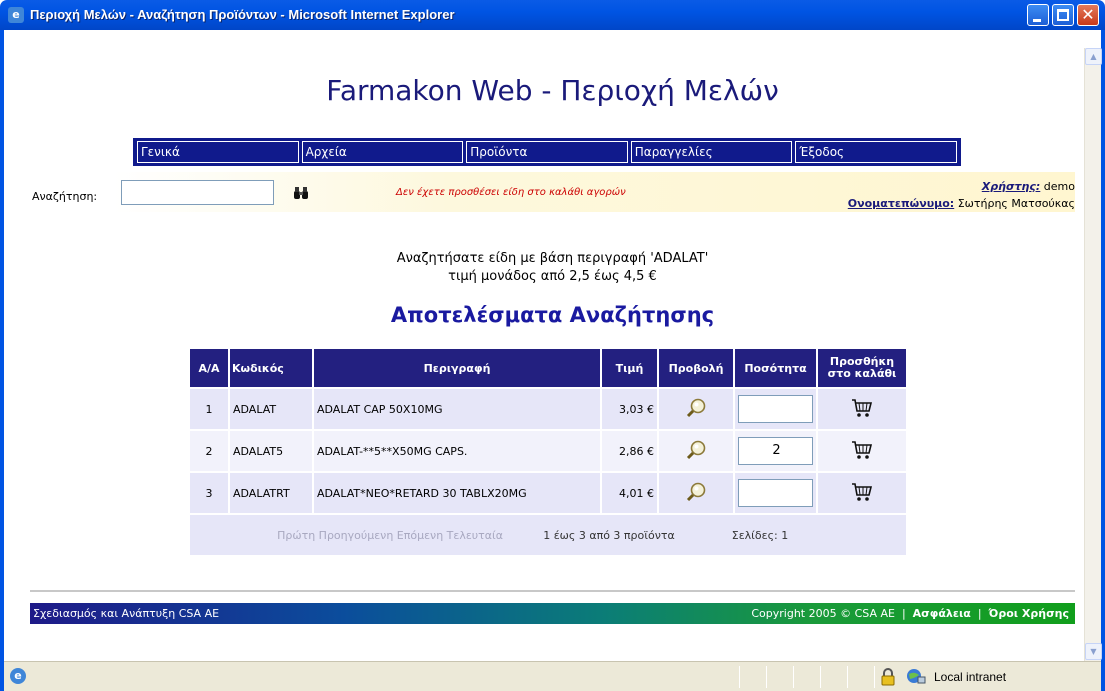 Image resolution: width=1105 pixels, height=691 pixels. What do you see at coordinates (760, 535) in the screenshot?
I see `pager-pages: Σελίδες: 1` at bounding box center [760, 535].